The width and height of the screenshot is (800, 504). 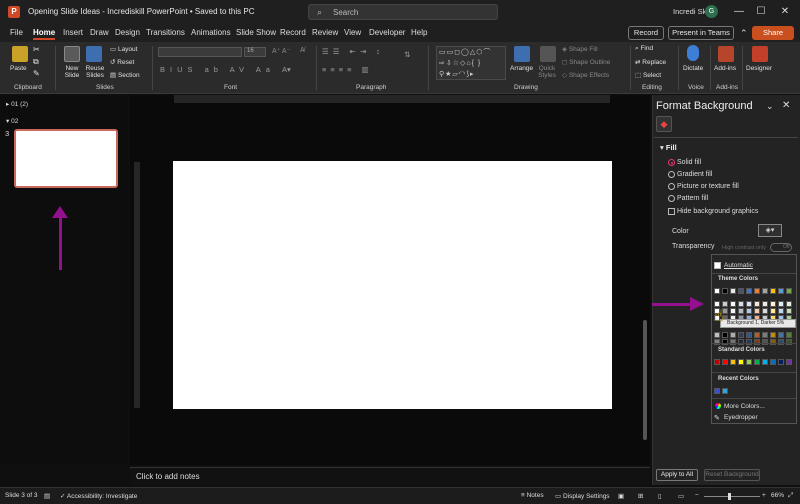 I want to click on pane-options-icon: ⌄, so click(x=770, y=106).